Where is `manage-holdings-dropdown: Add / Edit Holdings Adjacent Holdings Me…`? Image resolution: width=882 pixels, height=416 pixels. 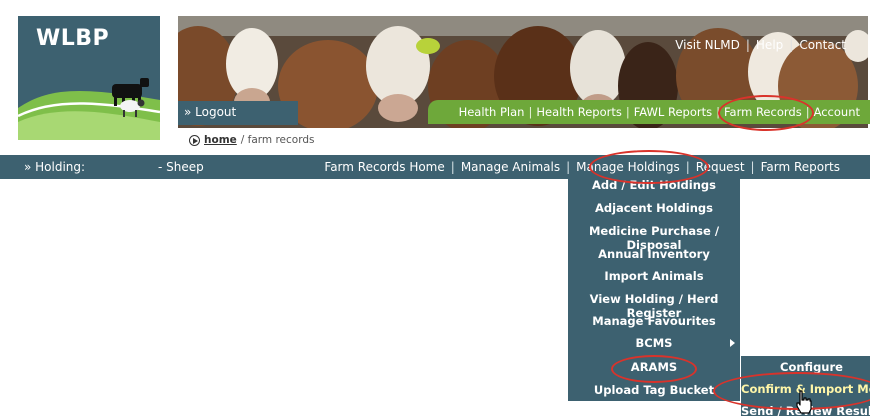
manage-holdings-dropdown: Add / Edit Holdings Adjacent Holdings Me… is located at coordinates (654, 289).